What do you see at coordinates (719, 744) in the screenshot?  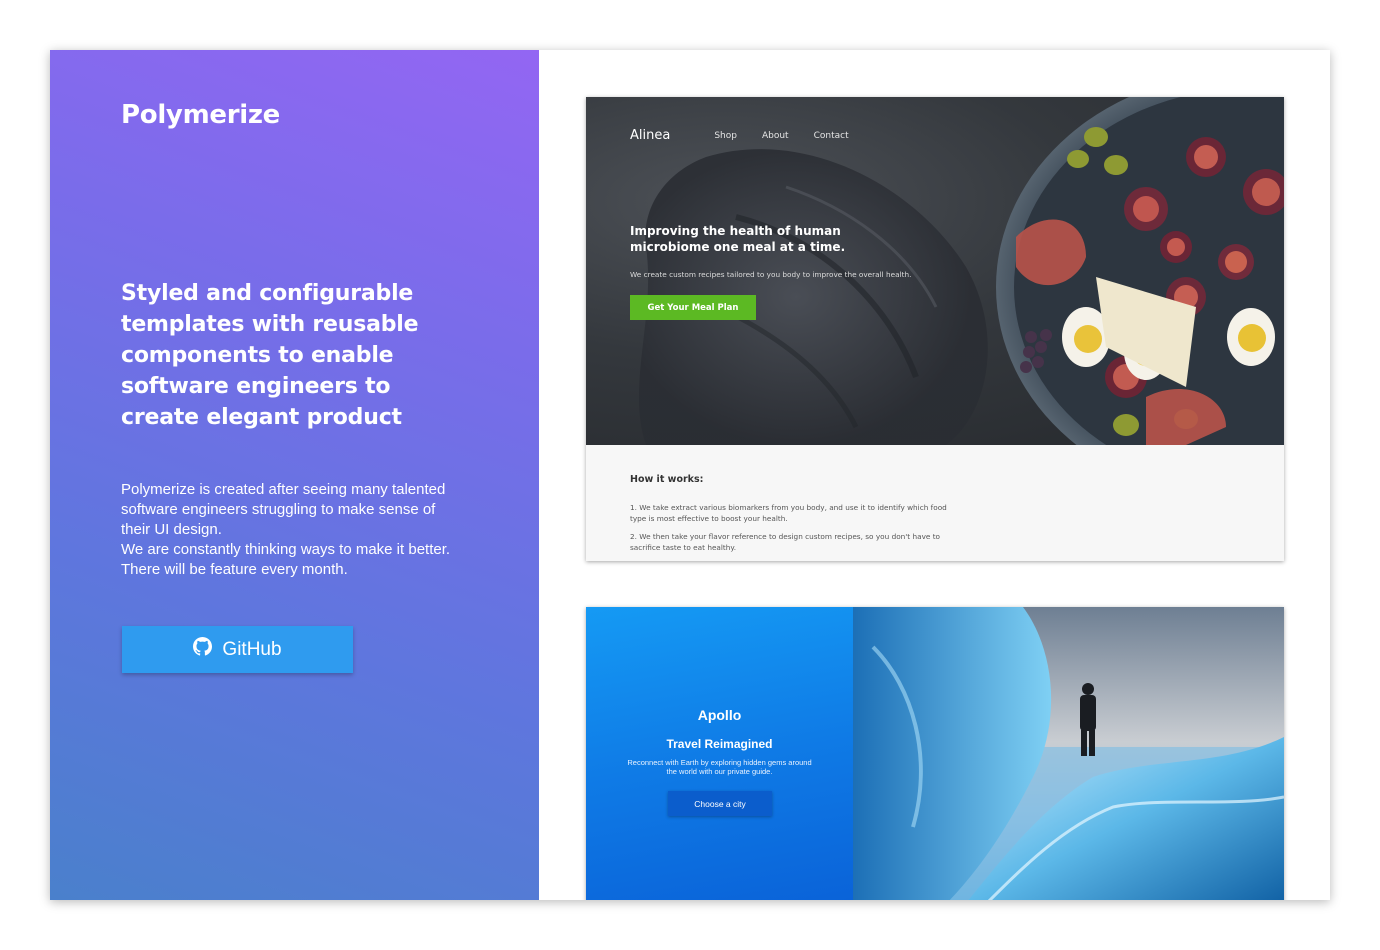 I see `apollo-tagline: Travel Reimagined` at bounding box center [719, 744].